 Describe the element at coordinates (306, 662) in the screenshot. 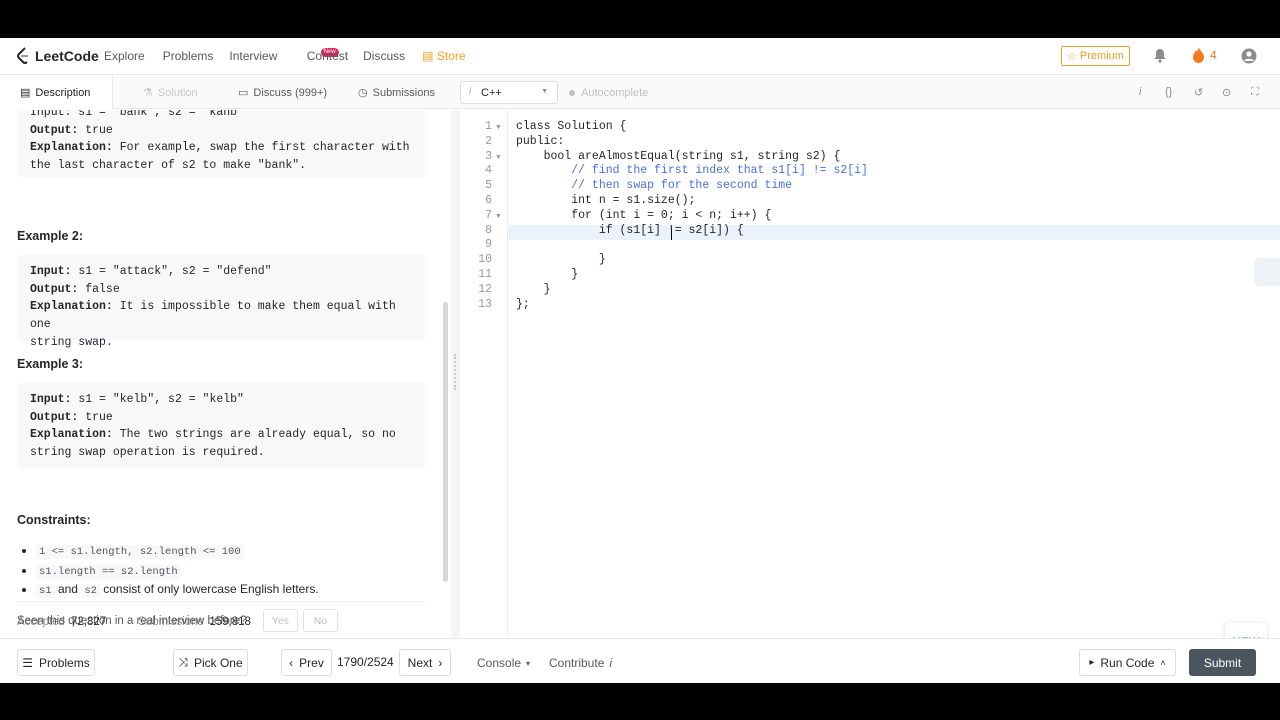

I see `prev-button: ‹ Prev` at that location.